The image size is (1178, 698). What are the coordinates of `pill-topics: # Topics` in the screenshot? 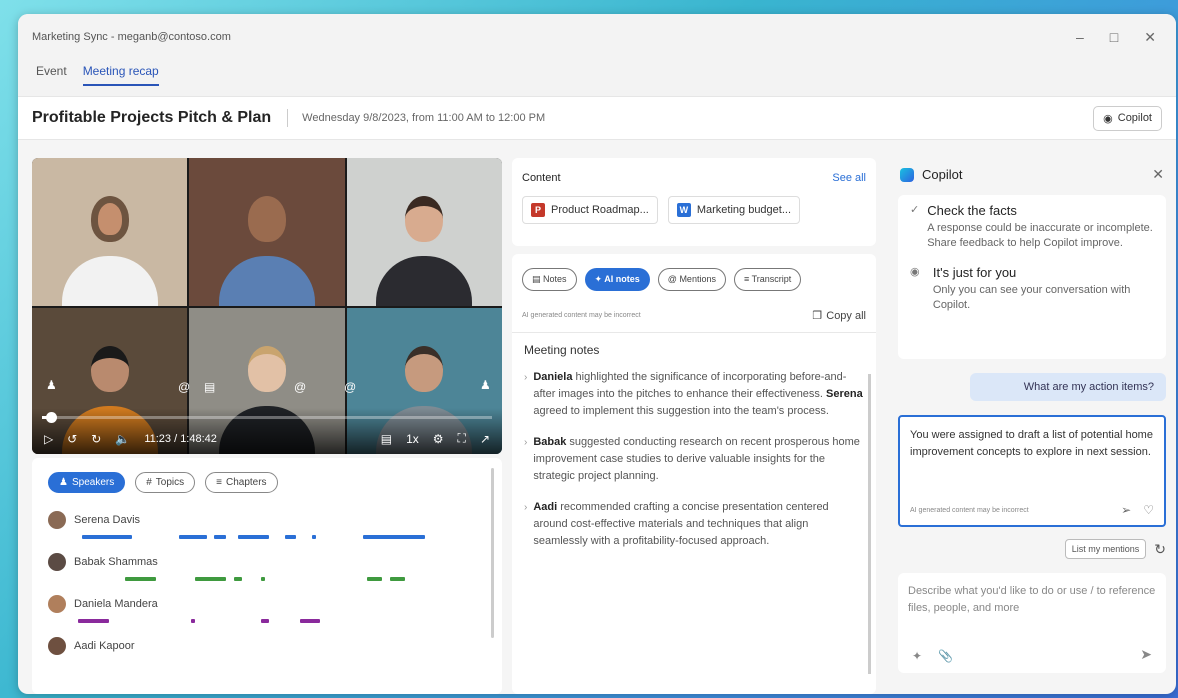 It's located at (165, 482).